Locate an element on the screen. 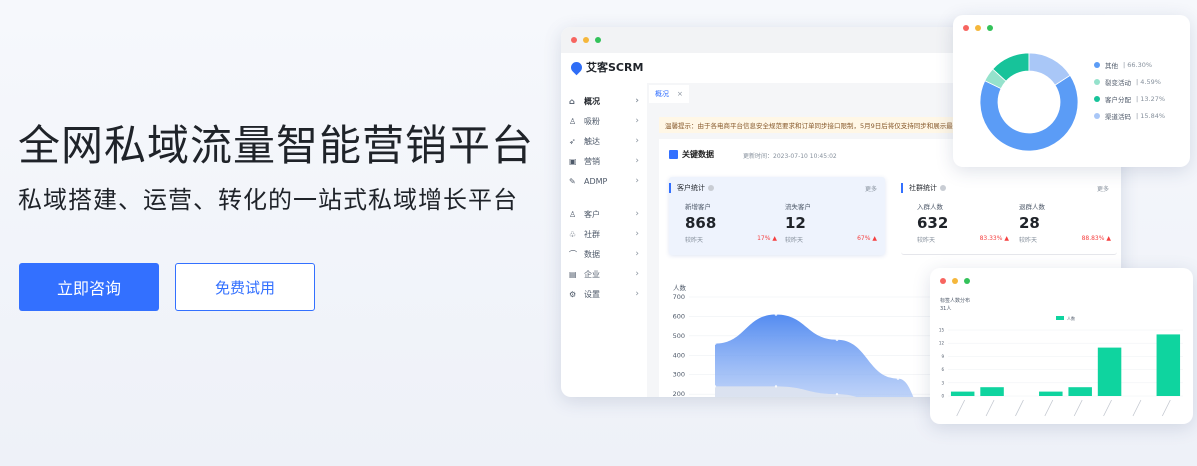 The image size is (1197, 466). sidebar-item-admp: ✎ ADMP › is located at coordinates (604, 181).